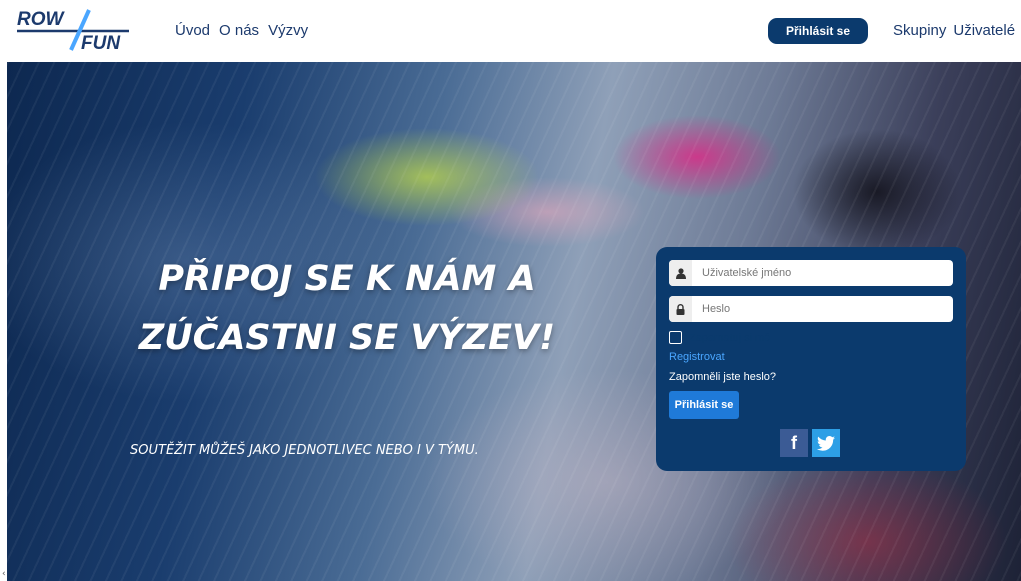 The image size is (1021, 581). What do you see at coordinates (680, 309) in the screenshot?
I see `lock-icon` at bounding box center [680, 309].